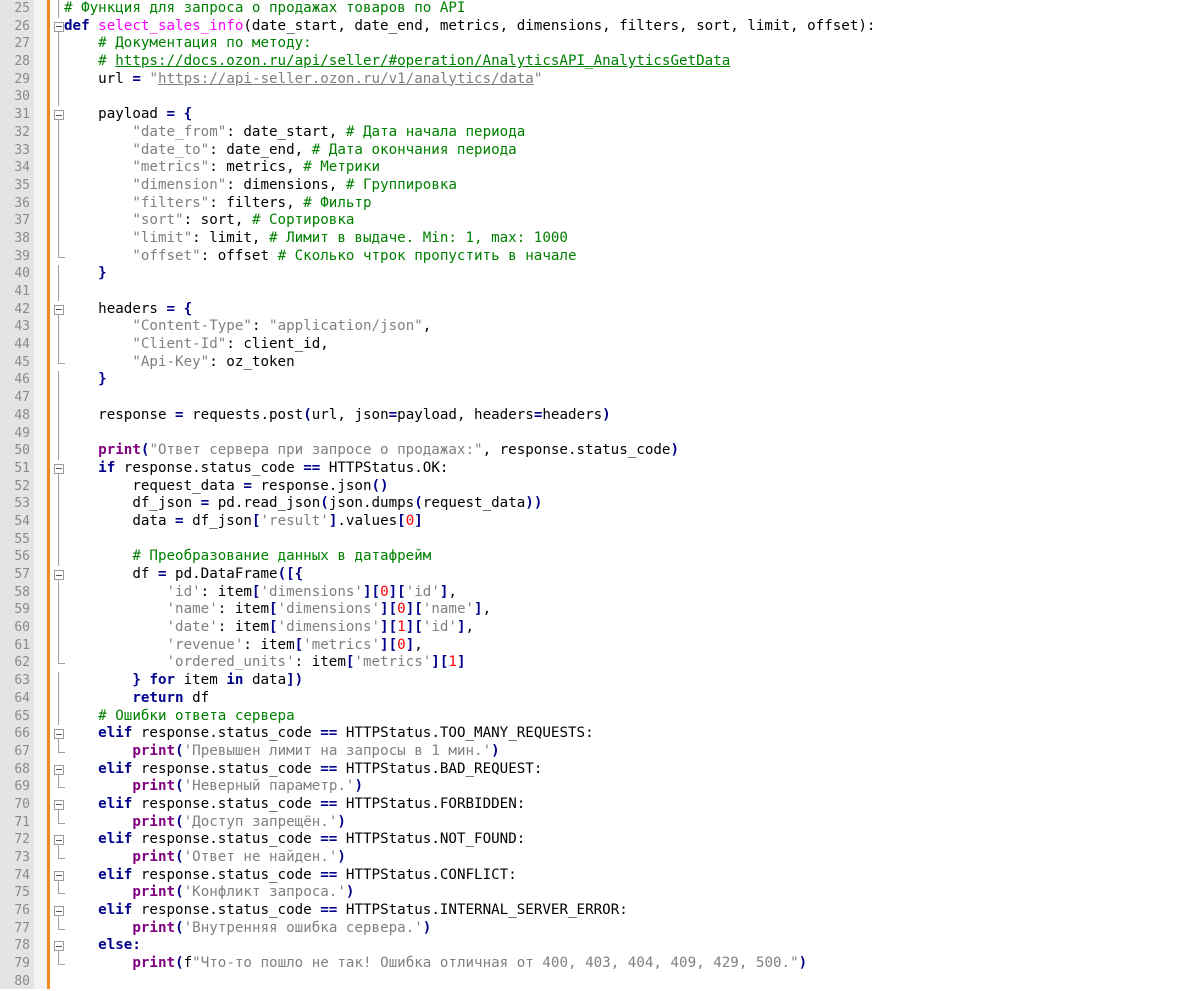  What do you see at coordinates (600, 822) in the screenshot?
I see `code-line: 71 print('Доступ запрещён.')` at bounding box center [600, 822].